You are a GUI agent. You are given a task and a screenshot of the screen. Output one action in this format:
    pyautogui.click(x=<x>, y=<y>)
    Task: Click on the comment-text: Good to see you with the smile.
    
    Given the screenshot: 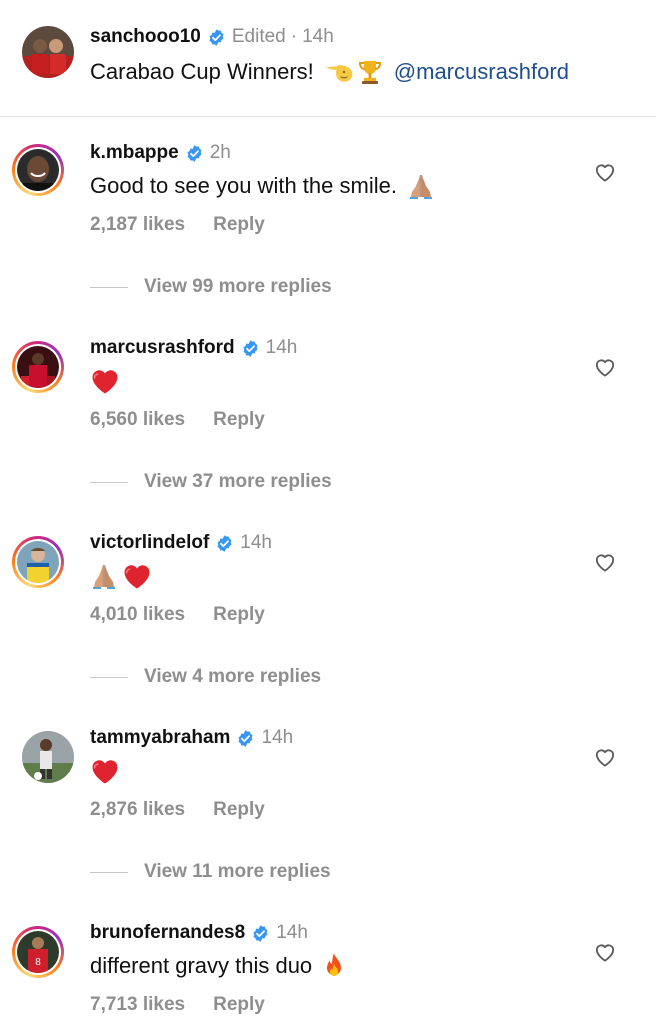 What is the action you would take?
    pyautogui.click(x=243, y=185)
    